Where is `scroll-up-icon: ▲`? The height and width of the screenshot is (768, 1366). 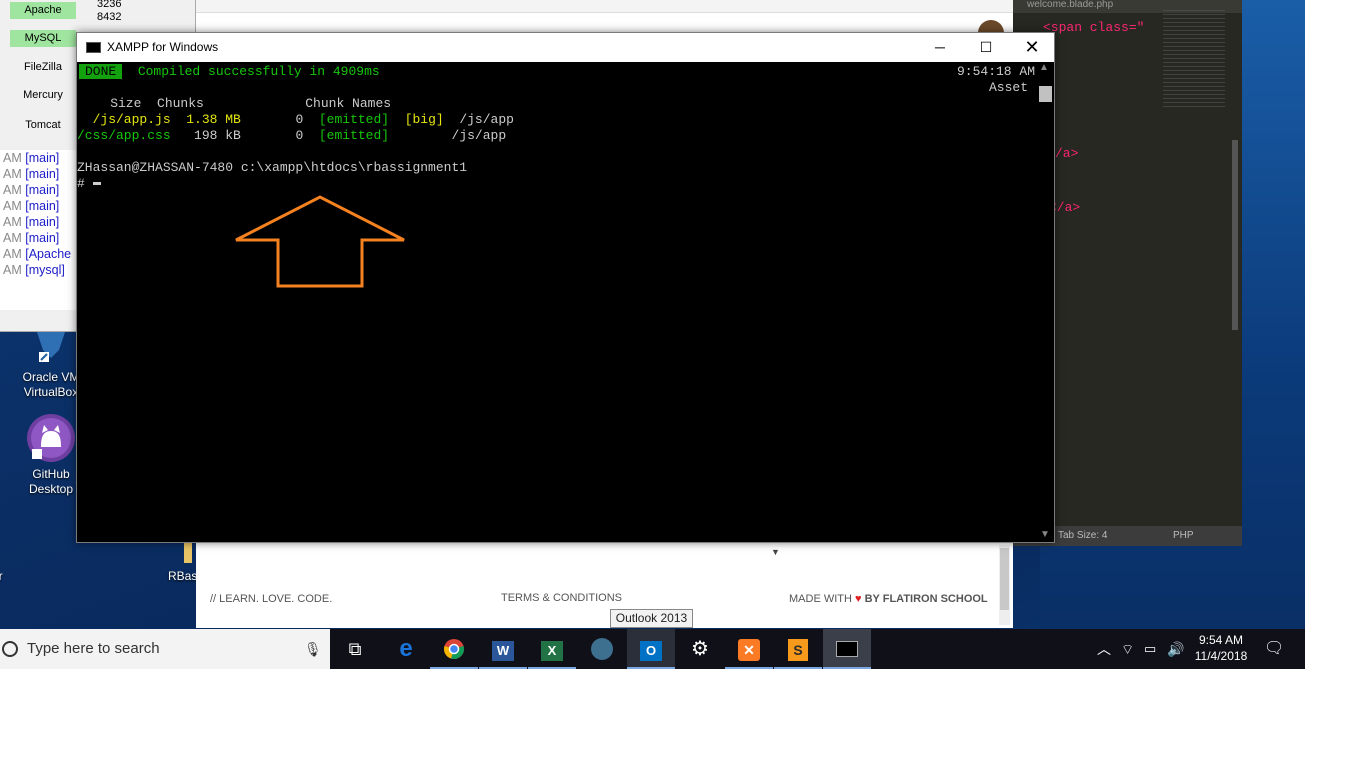
scroll-up-icon: ▲ is located at coordinates (1044, 67).